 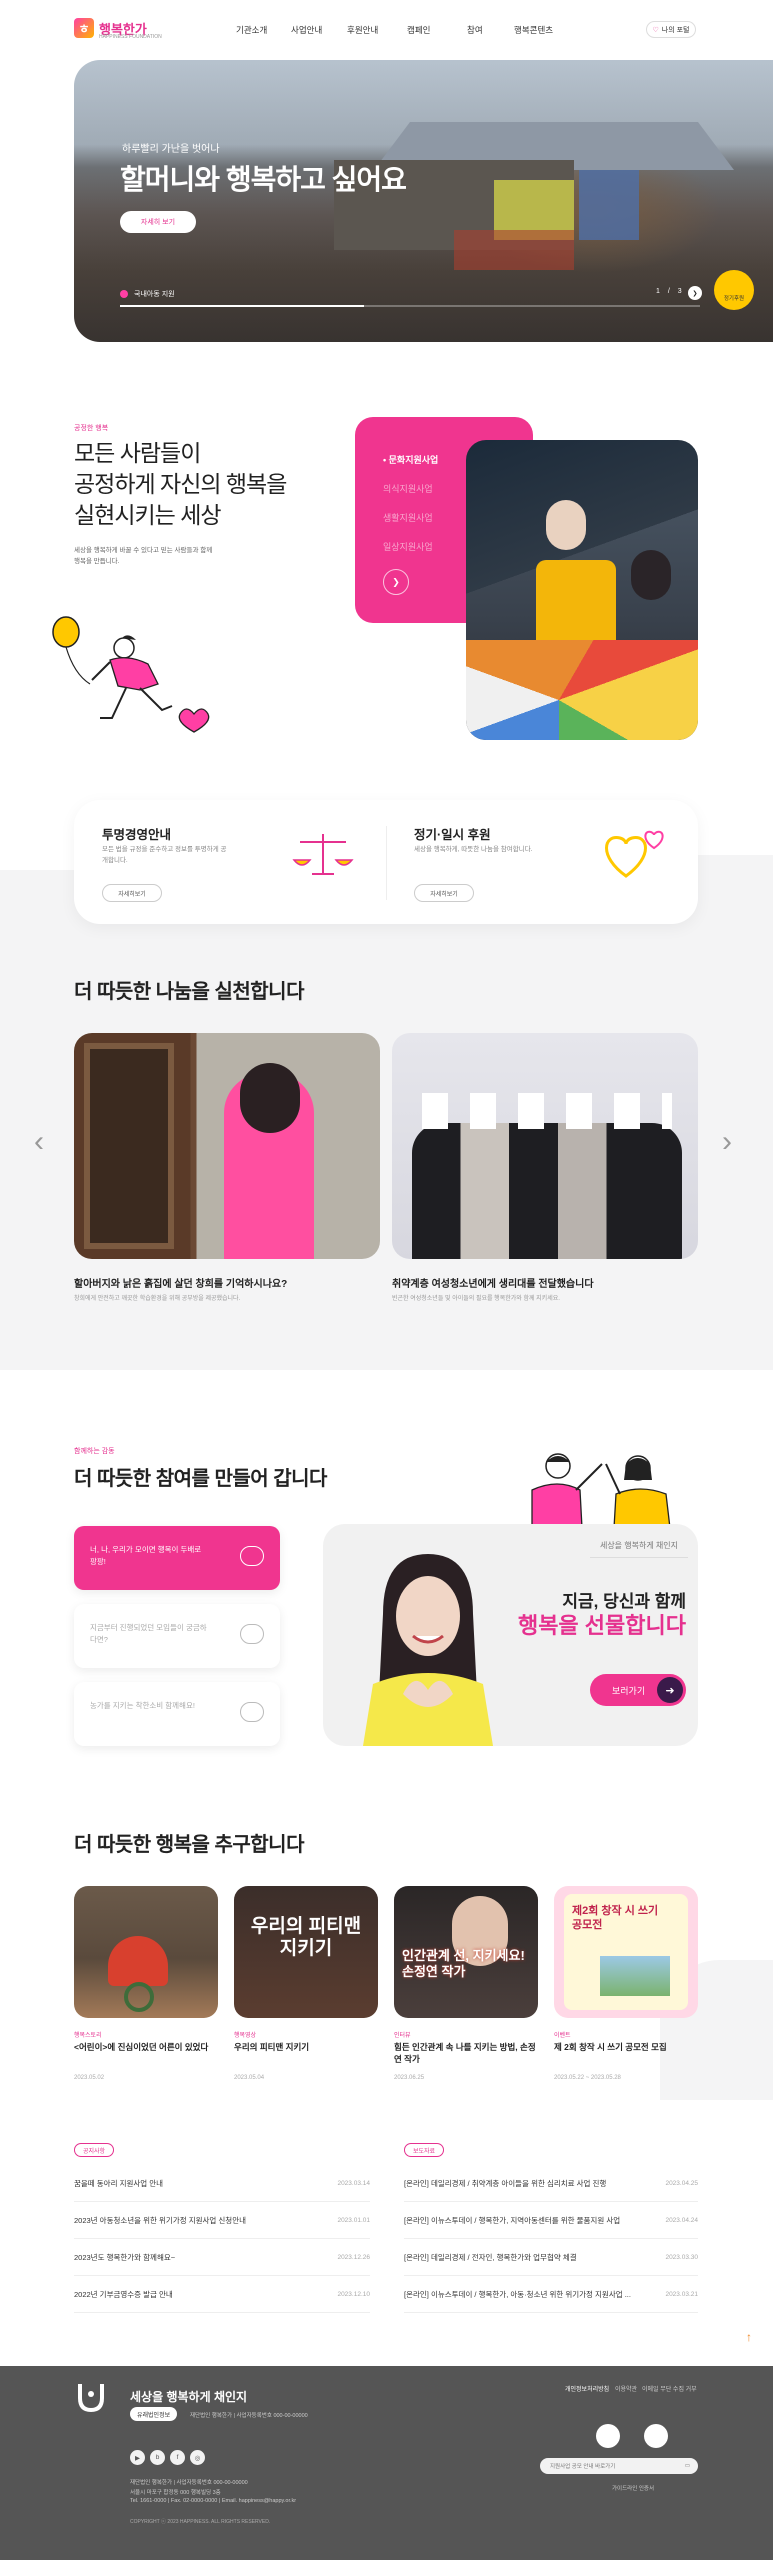 I want to click on menu-next-button: ❯, so click(x=396, y=582).